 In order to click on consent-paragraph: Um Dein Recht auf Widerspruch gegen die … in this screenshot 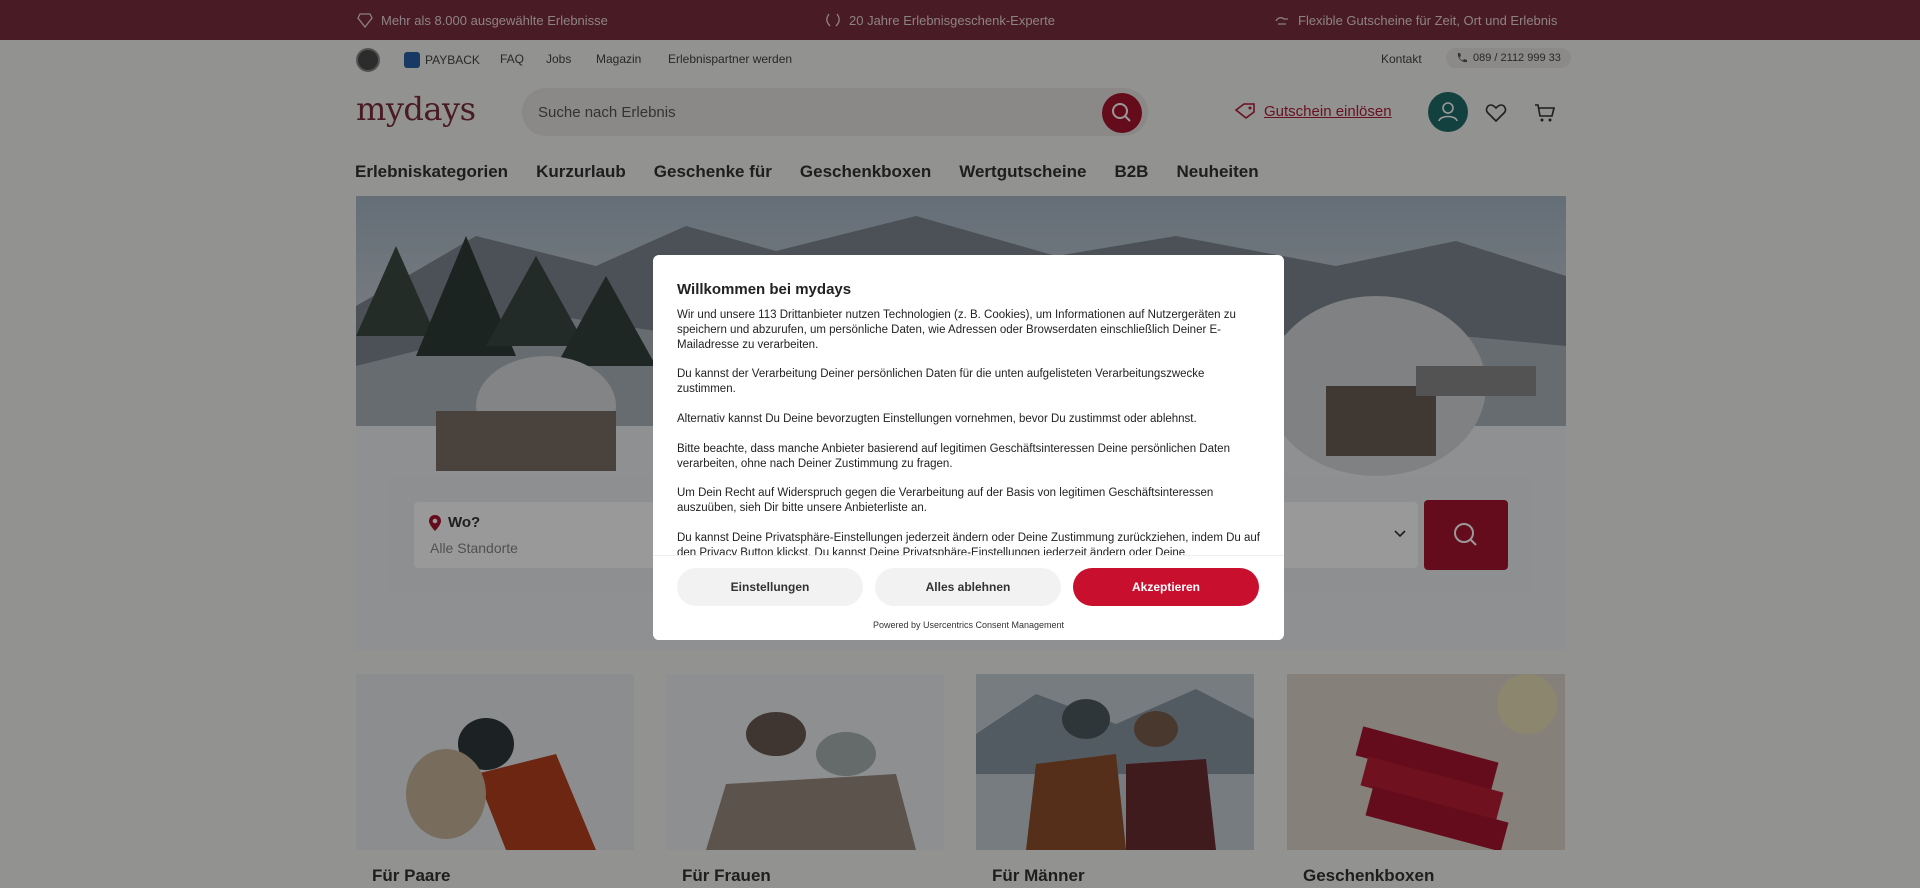, I will do `click(945, 501)`.